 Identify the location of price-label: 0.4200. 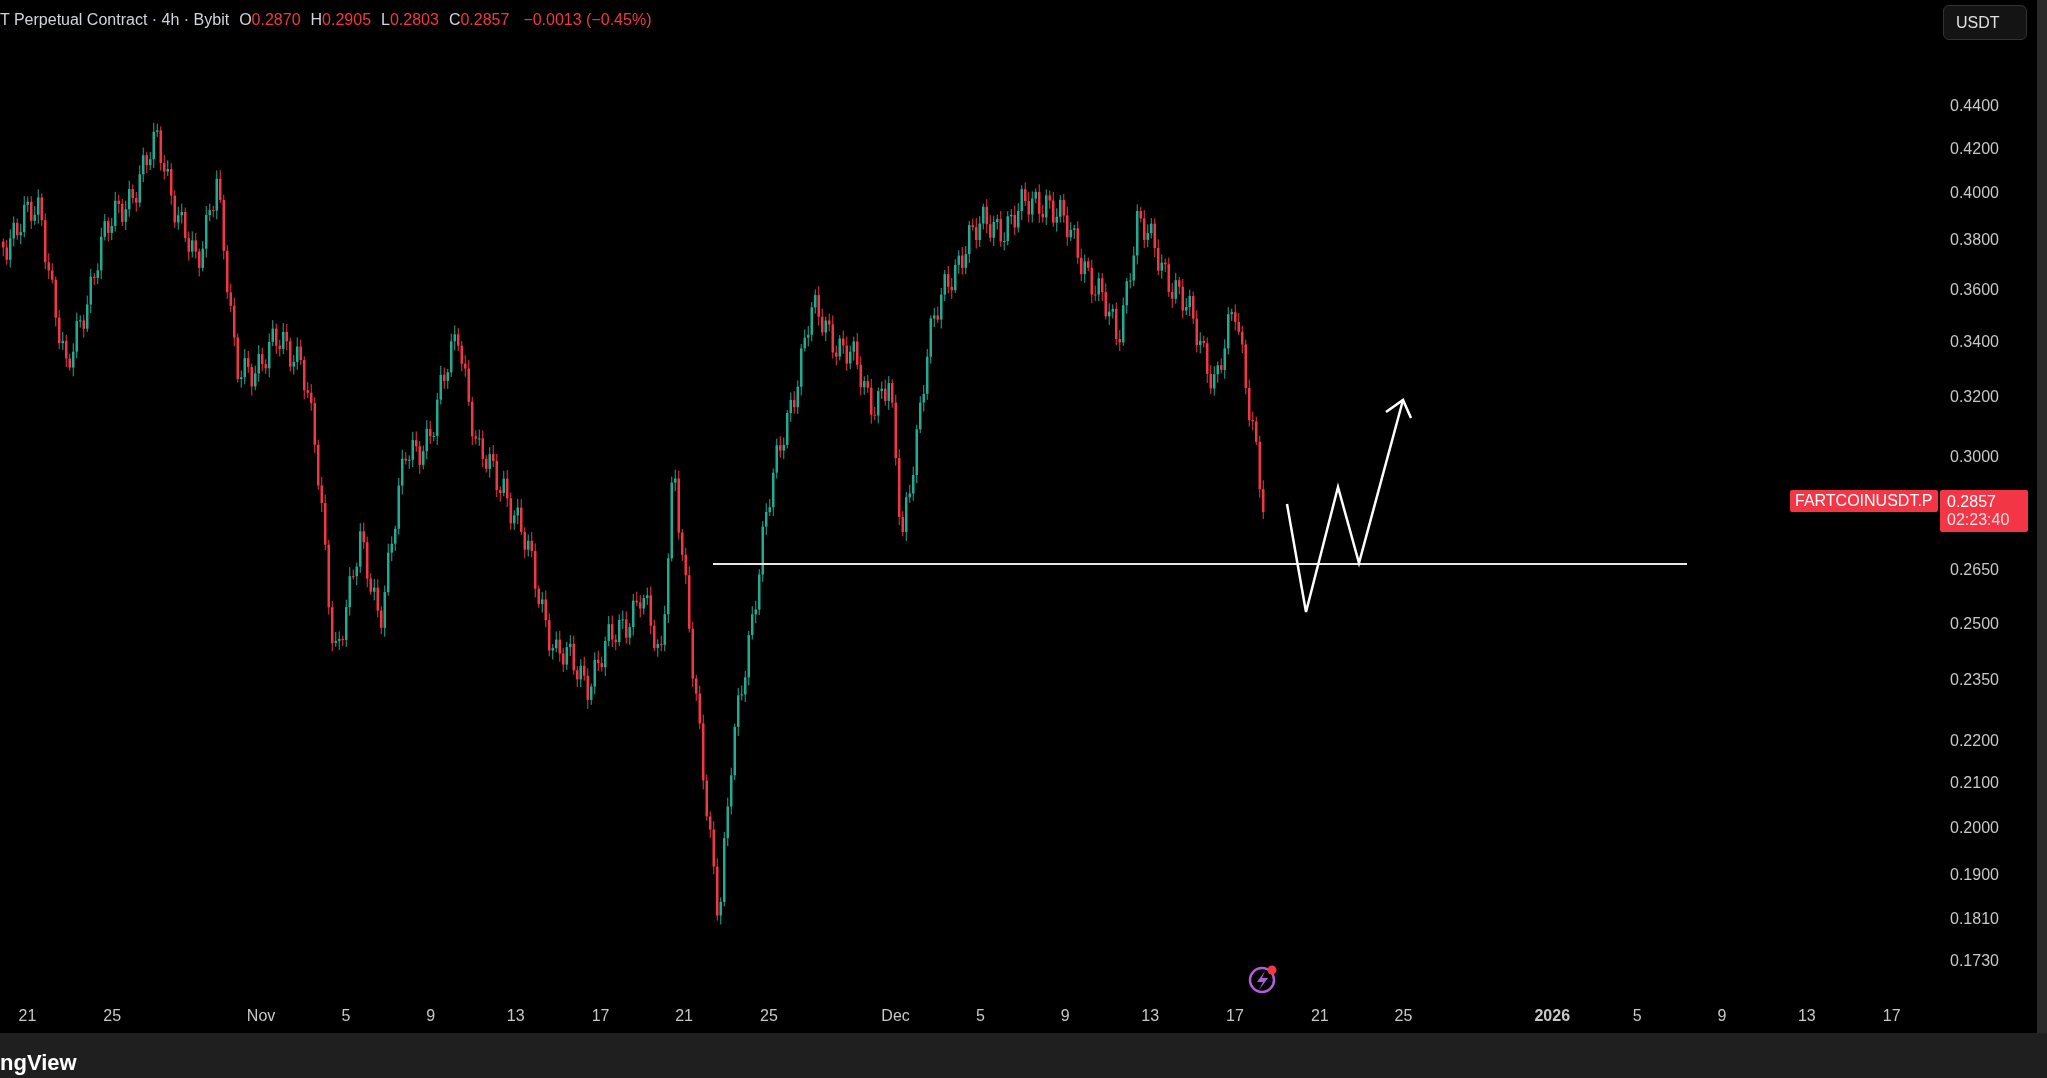
(1974, 148).